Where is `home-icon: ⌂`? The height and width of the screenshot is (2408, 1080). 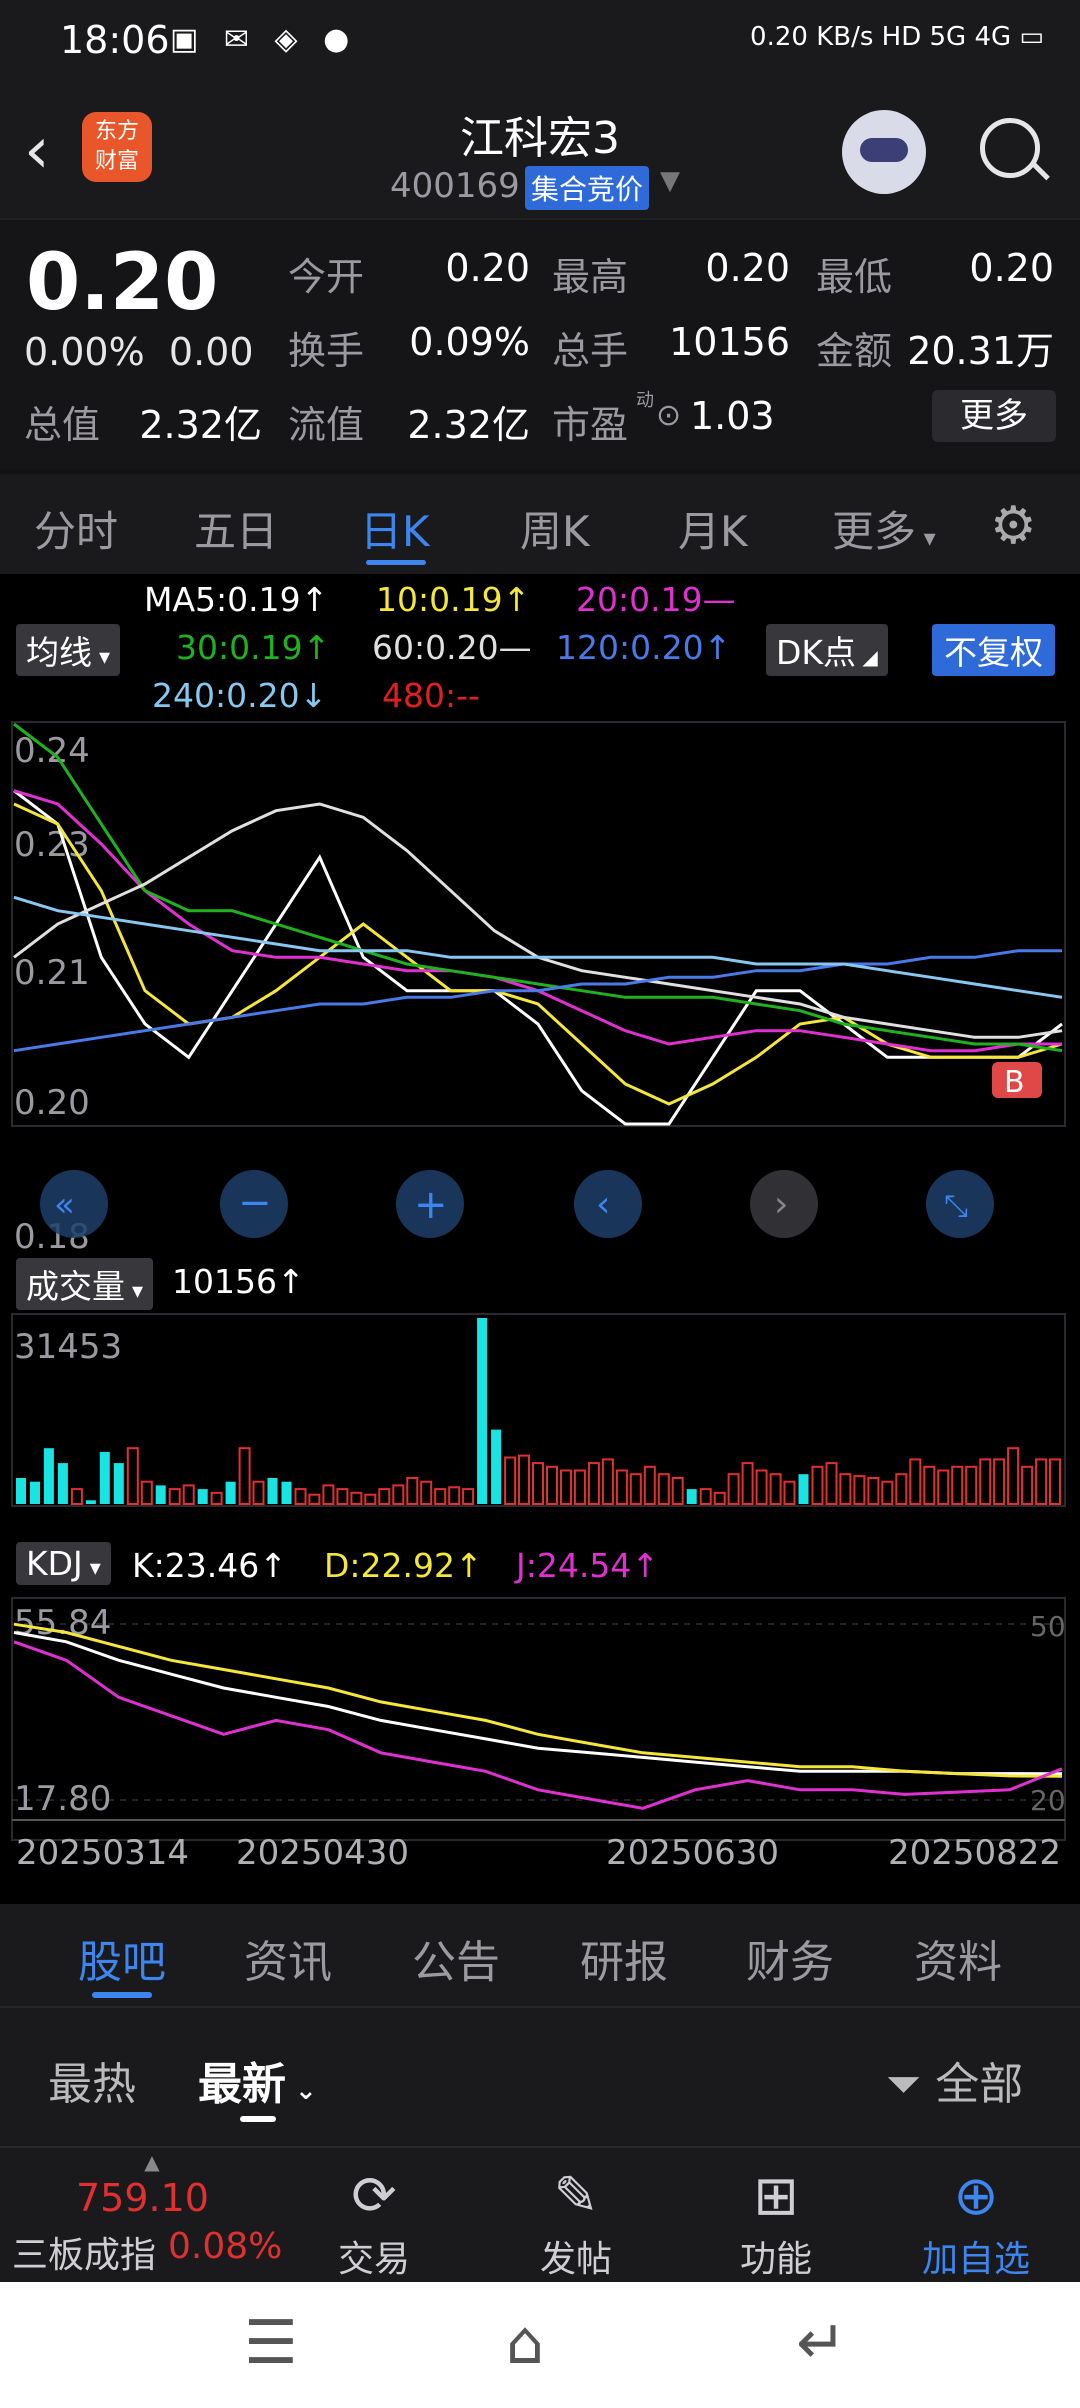
home-icon: ⌂ is located at coordinates (525, 2343).